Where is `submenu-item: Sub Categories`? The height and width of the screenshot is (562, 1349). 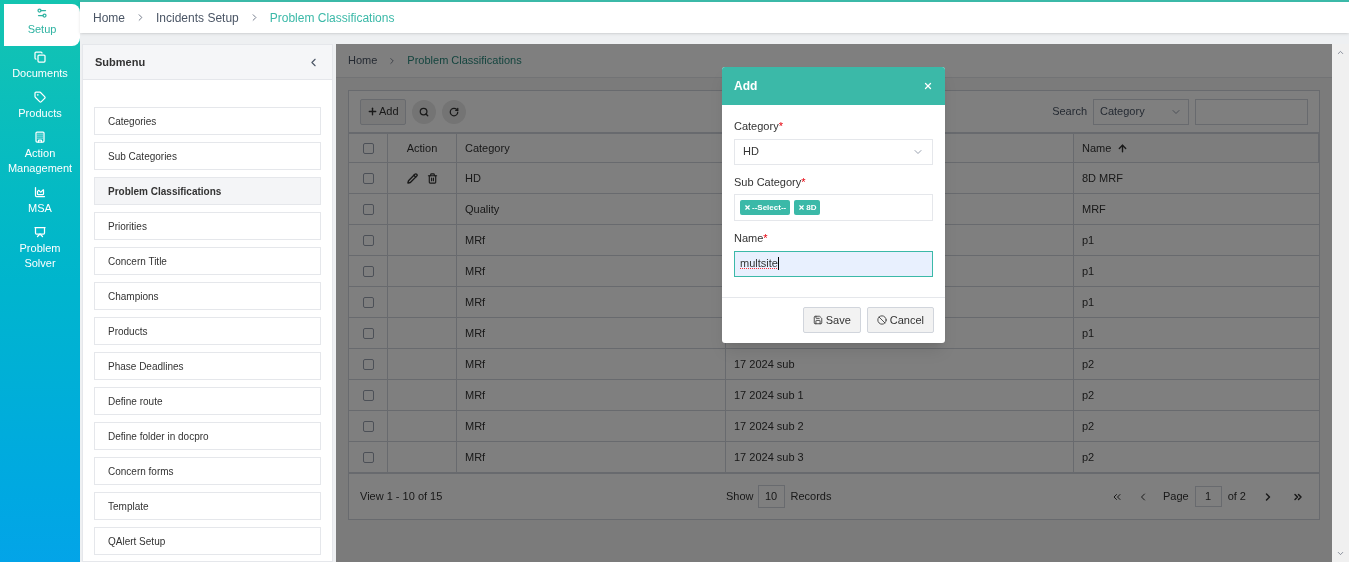 submenu-item: Sub Categories is located at coordinates (207, 156).